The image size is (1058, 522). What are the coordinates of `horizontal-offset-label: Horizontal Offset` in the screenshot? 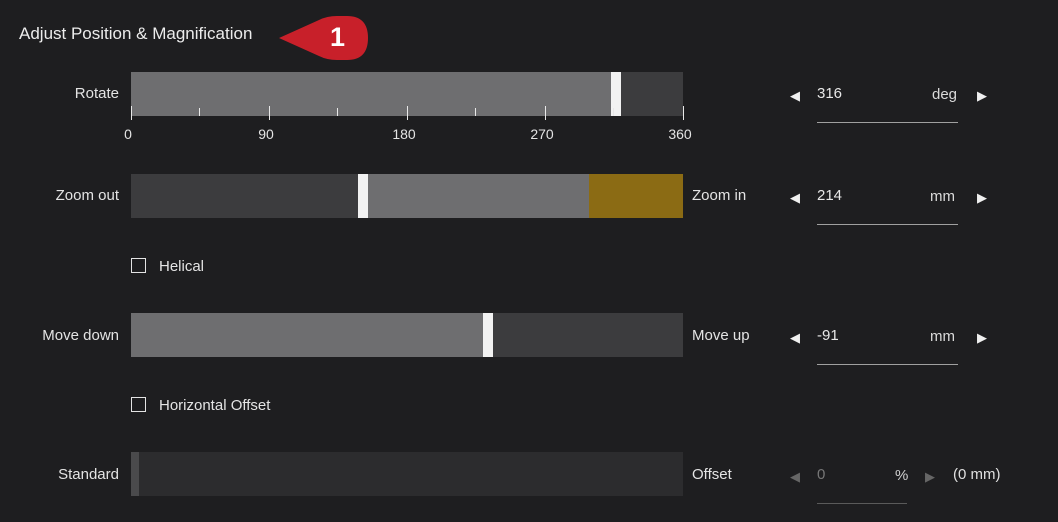 It's located at (214, 405).